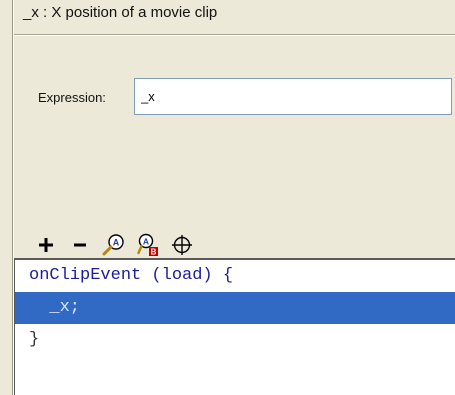 This screenshot has height=395, width=455. I want to click on plus-icon, so click(46, 247).